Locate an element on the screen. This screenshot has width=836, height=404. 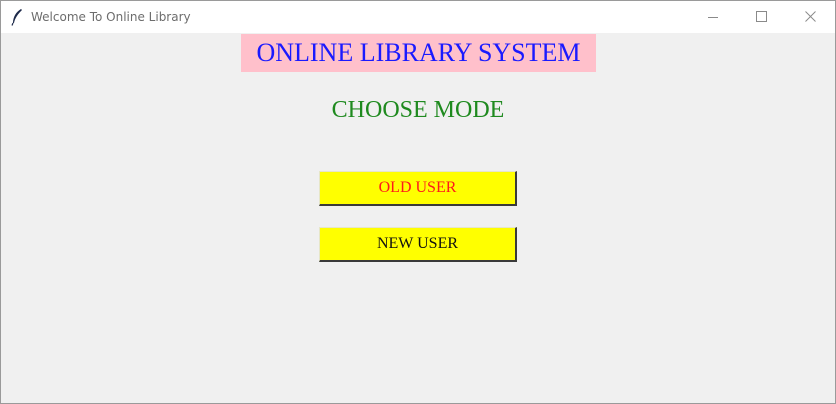
minimize-icon is located at coordinates (713, 17).